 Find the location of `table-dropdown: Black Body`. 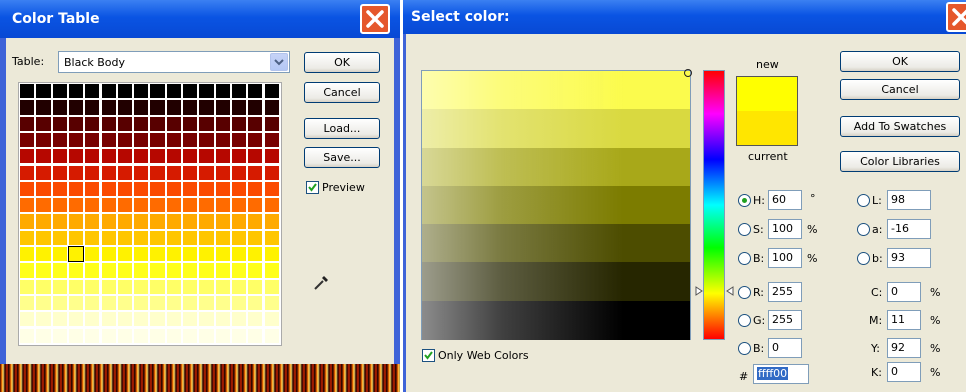

table-dropdown: Black Body is located at coordinates (174, 62).